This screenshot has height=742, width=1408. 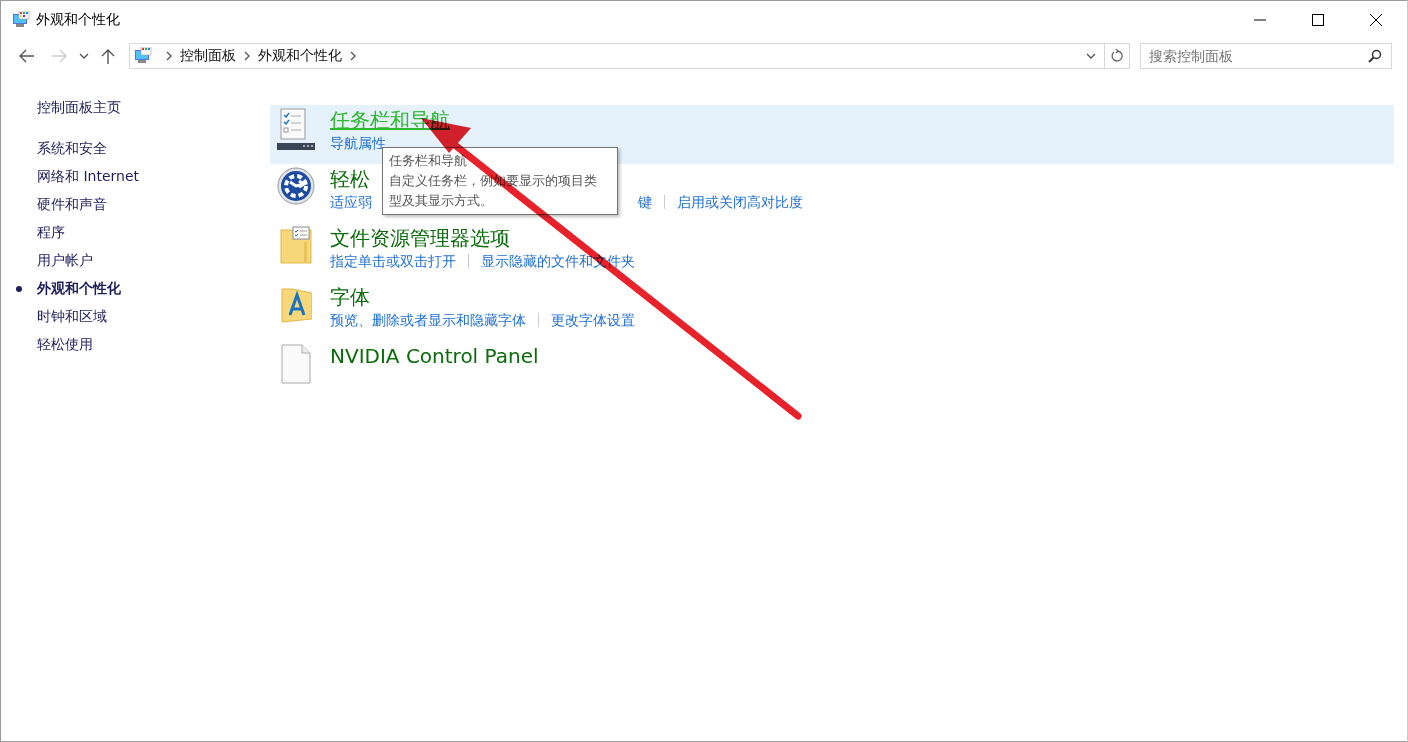 What do you see at coordinates (72, 205) in the screenshot?
I see `sidebar-item: 硬件和声音` at bounding box center [72, 205].